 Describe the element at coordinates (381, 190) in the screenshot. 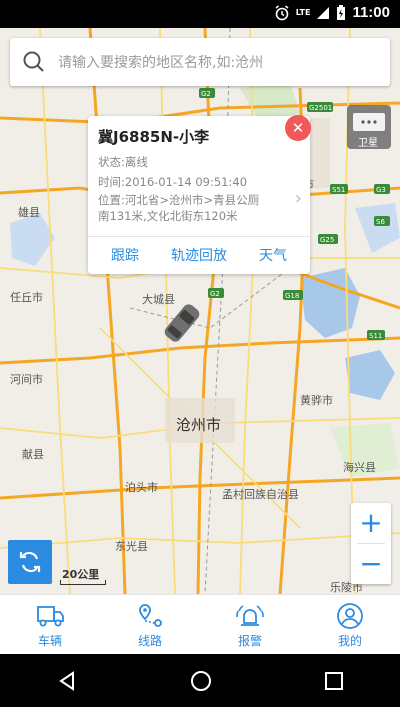

I see `shield-g3: G3` at that location.